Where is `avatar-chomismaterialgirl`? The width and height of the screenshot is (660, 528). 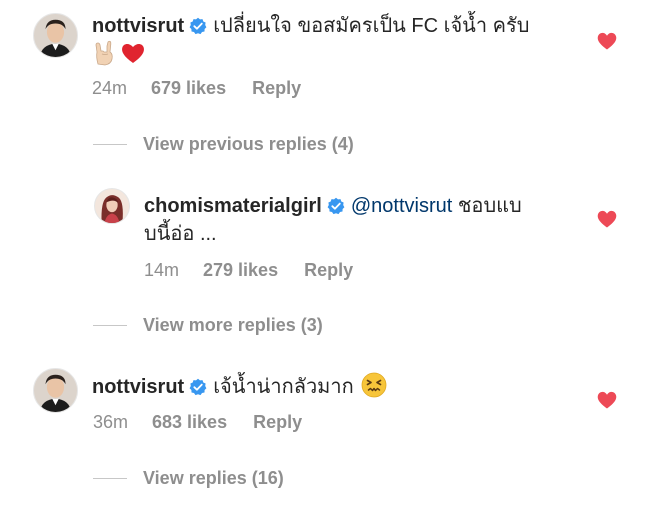
avatar-chomismaterialgirl is located at coordinates (112, 206).